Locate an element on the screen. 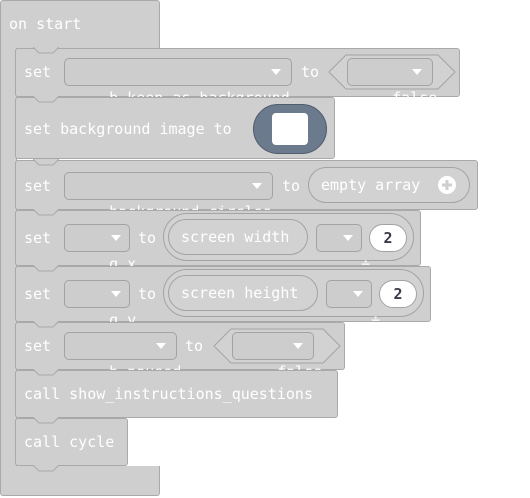 The height and width of the screenshot is (498, 530). plus-circle-icon is located at coordinates (447, 185).